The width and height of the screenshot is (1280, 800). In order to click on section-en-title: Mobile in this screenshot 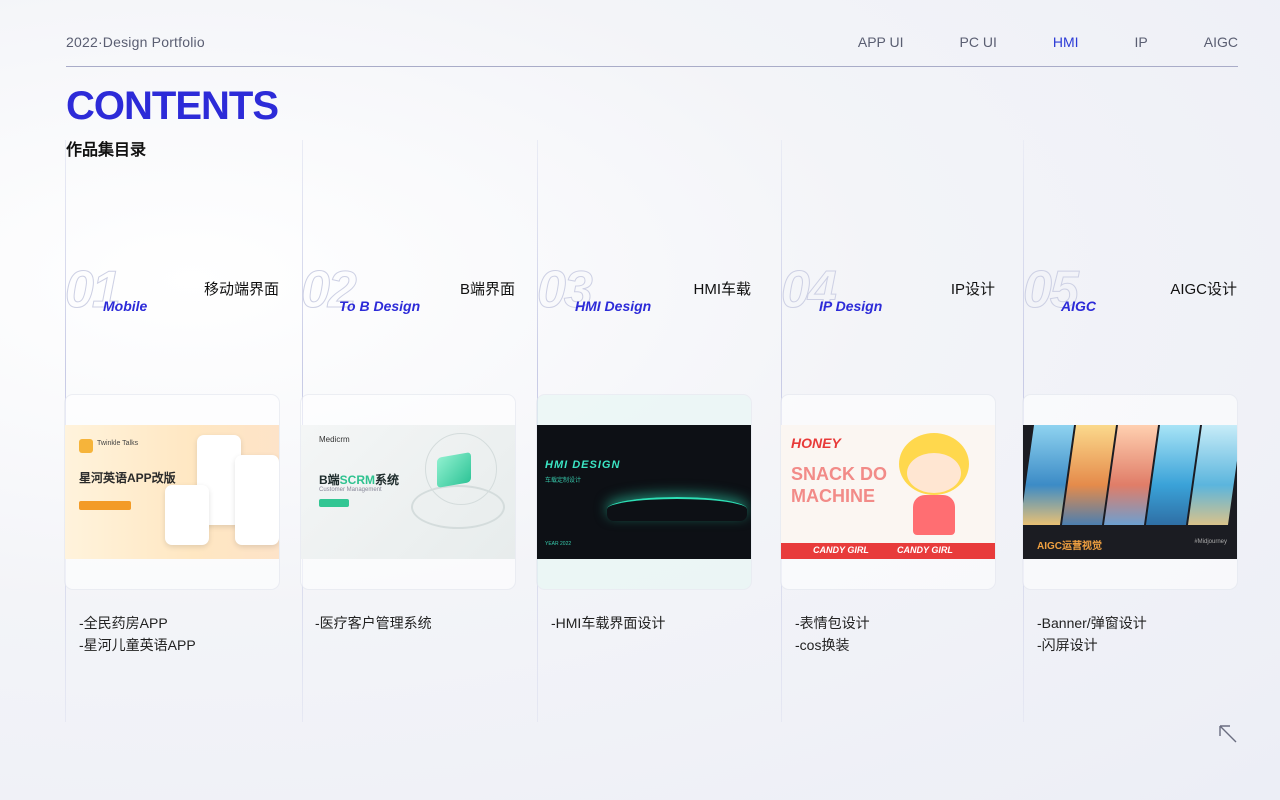, I will do `click(125, 306)`.